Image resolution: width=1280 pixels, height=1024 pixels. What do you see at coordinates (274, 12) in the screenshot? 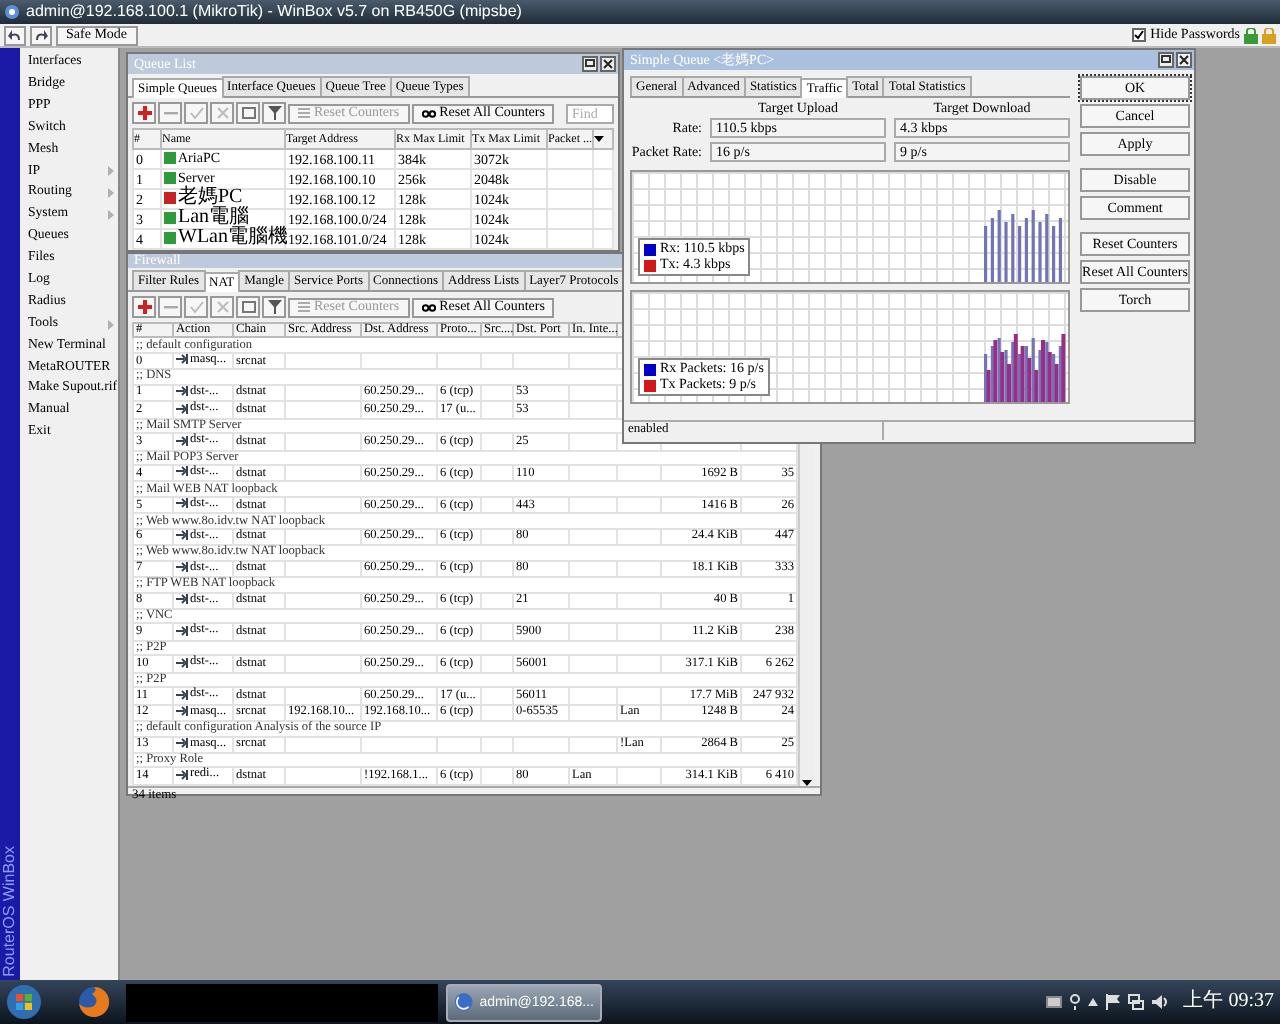
I see `window-title: admin@192.168.100.1 (MikroTik) - WinBox v5.7 on RB450G (mipsbe)` at bounding box center [274, 12].